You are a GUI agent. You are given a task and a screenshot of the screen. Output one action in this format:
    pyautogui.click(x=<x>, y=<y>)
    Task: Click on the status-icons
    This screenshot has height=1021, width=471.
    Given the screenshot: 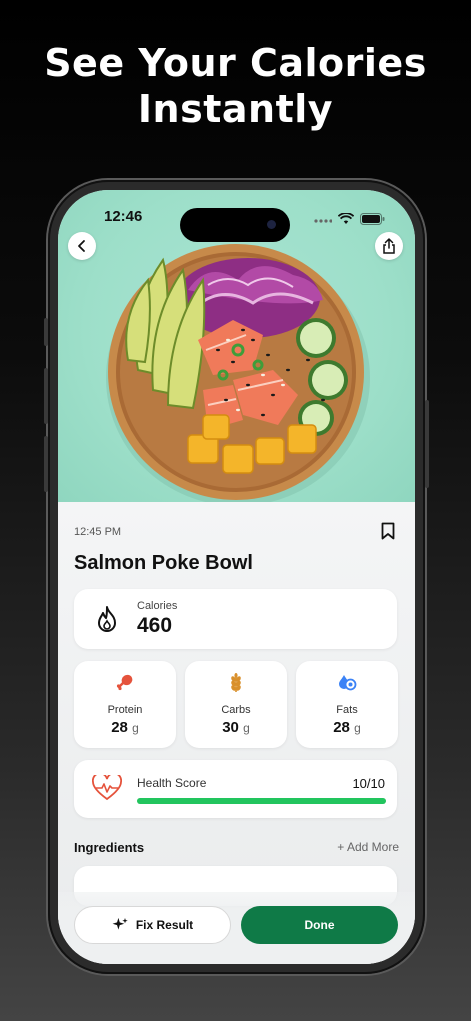 What is the action you would take?
    pyautogui.click(x=349, y=221)
    